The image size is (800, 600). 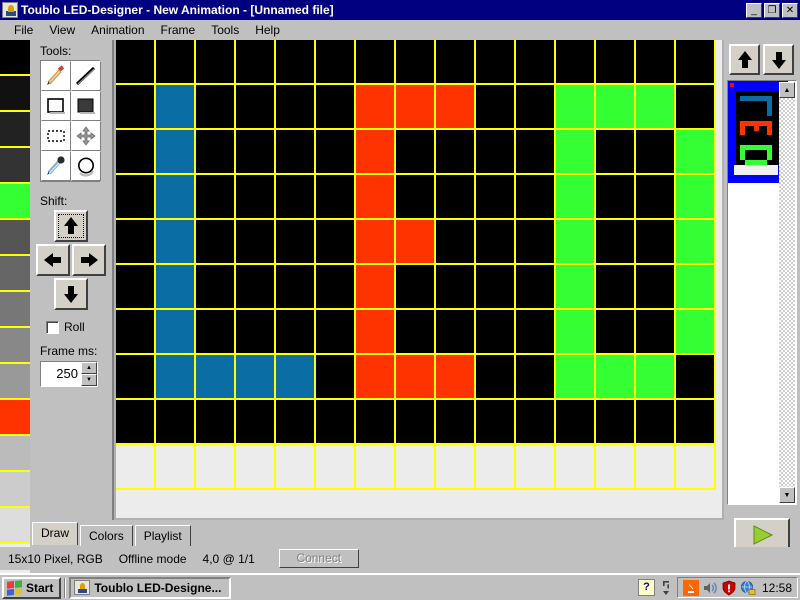 What do you see at coordinates (787, 90) in the screenshot?
I see `scroll-up-button: ▲` at bounding box center [787, 90].